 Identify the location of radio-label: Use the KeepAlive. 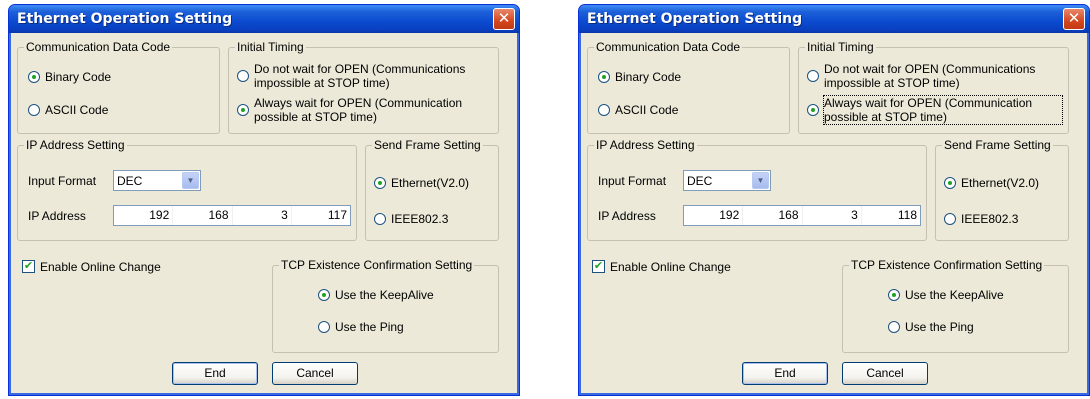
(954, 295).